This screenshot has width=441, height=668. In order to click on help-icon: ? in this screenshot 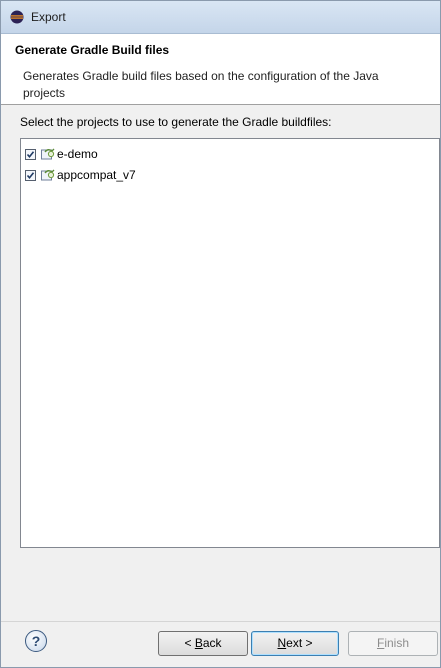, I will do `click(36, 641)`.